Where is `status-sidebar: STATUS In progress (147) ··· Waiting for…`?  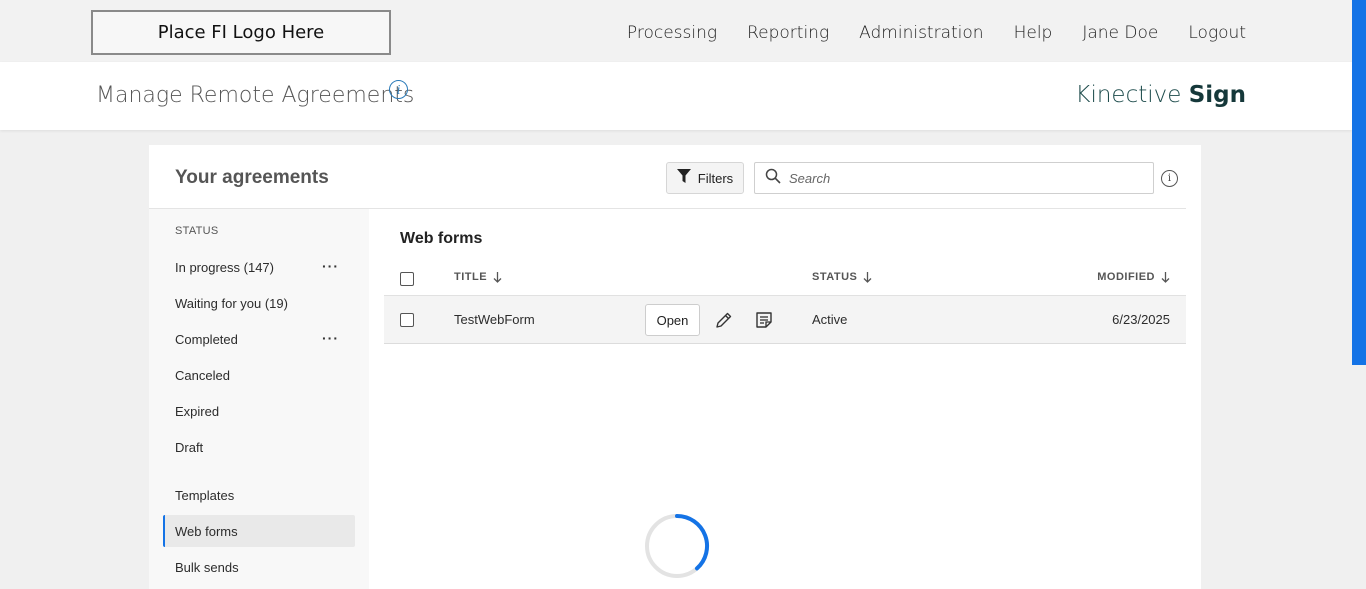
status-sidebar: STATUS In progress (147) ··· Waiting for… is located at coordinates (259, 399).